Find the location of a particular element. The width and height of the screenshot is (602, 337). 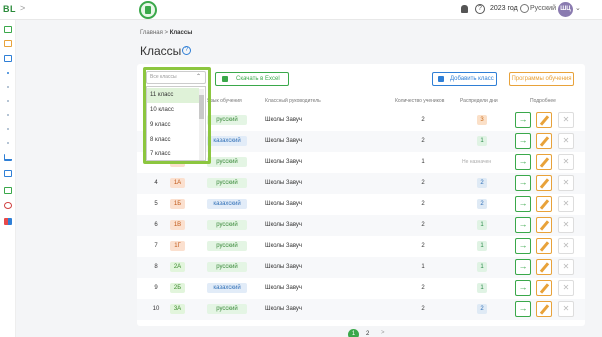

bell-icon is located at coordinates (464, 9).